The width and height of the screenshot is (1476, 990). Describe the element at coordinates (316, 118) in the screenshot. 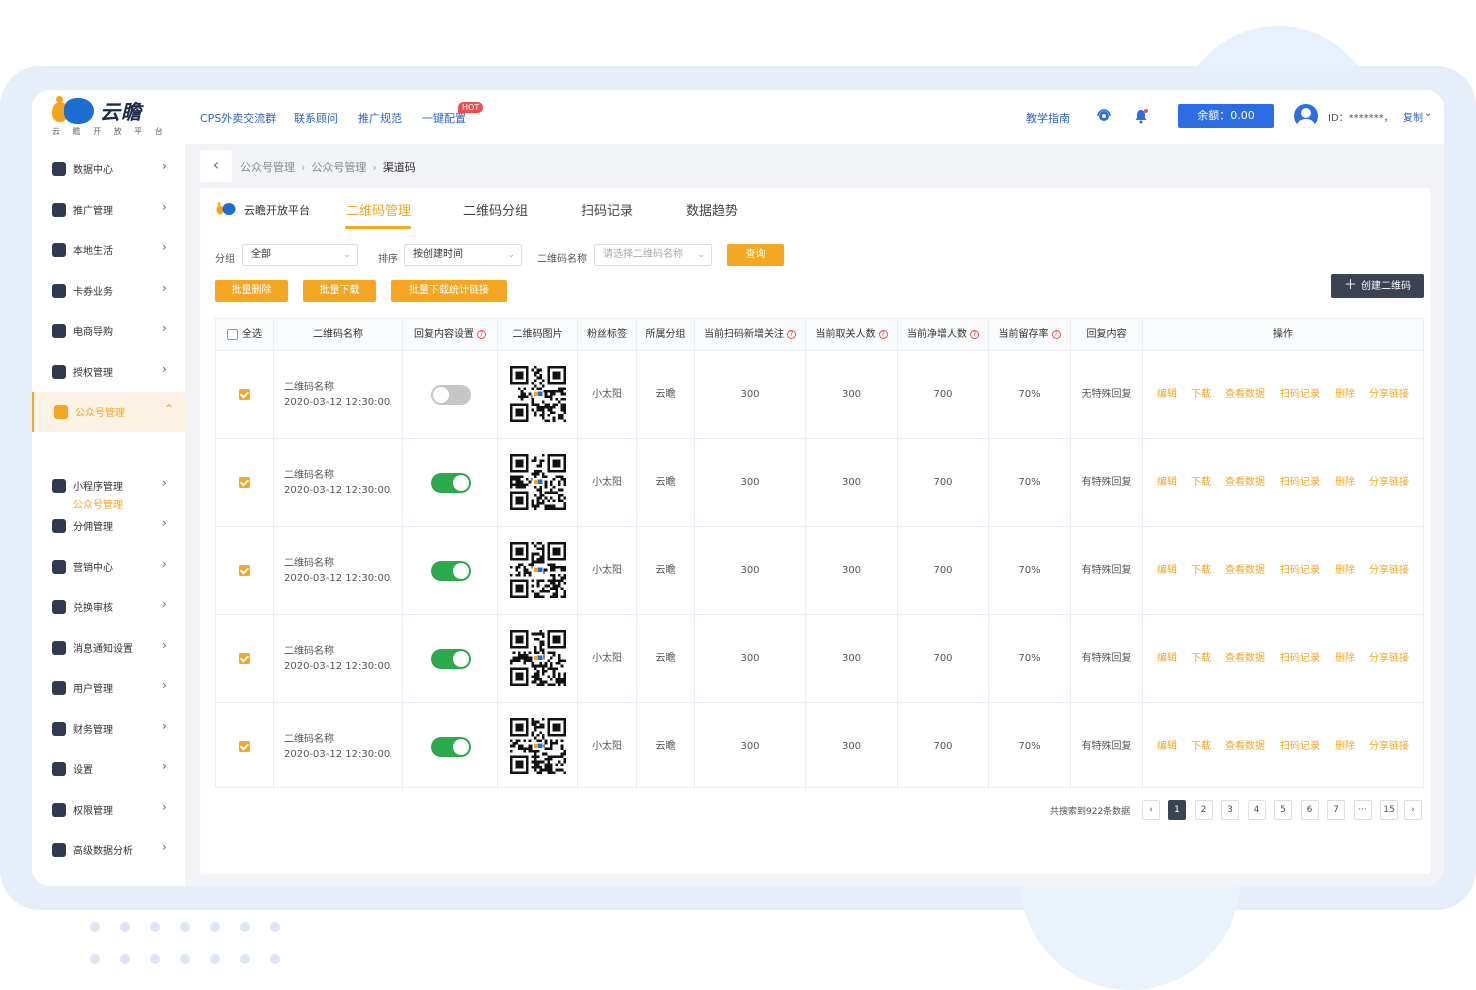

I see `nav-contact-advisor: 联系顾问` at that location.